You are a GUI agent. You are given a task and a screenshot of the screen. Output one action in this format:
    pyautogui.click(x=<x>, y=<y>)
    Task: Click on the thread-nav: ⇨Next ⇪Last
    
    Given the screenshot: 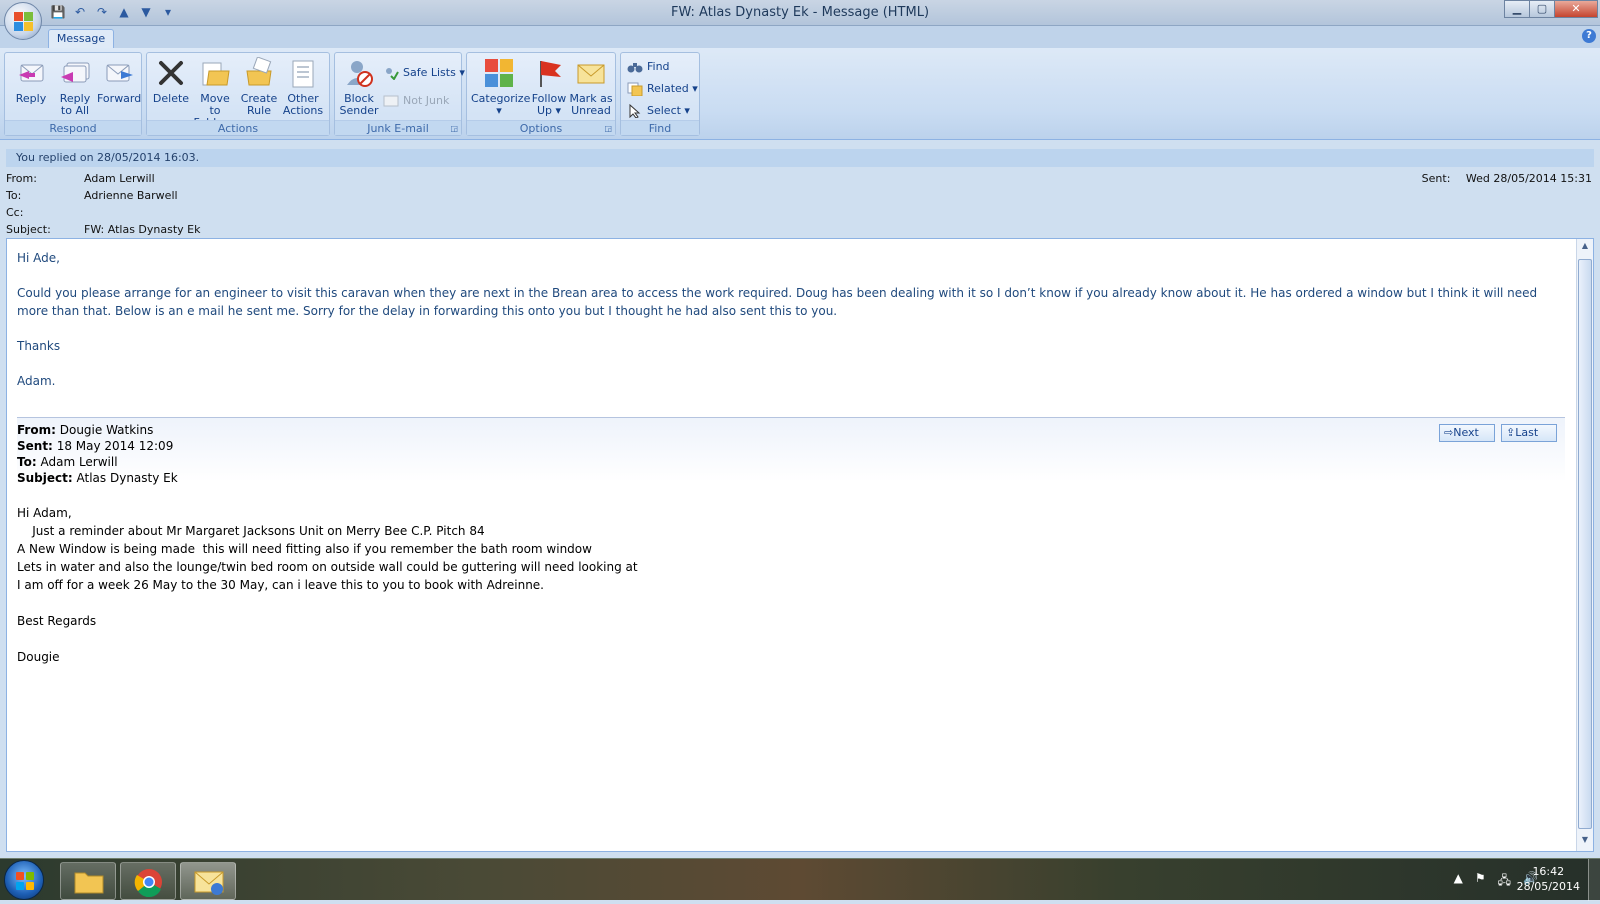 What is the action you would take?
    pyautogui.click(x=1498, y=433)
    